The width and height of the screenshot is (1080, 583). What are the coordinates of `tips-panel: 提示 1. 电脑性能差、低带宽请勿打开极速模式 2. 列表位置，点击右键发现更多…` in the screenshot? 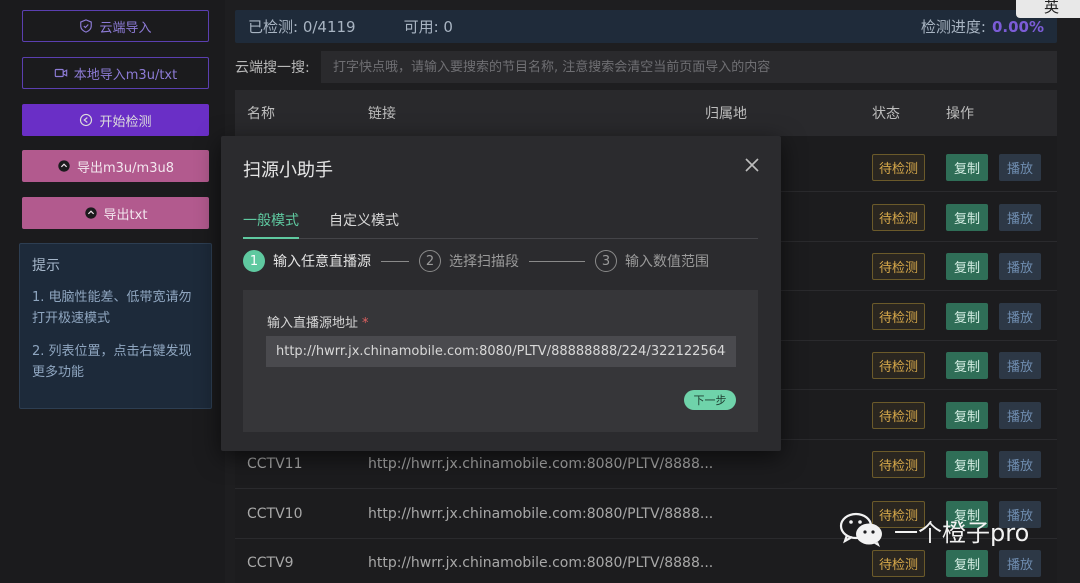 It's located at (115, 326).